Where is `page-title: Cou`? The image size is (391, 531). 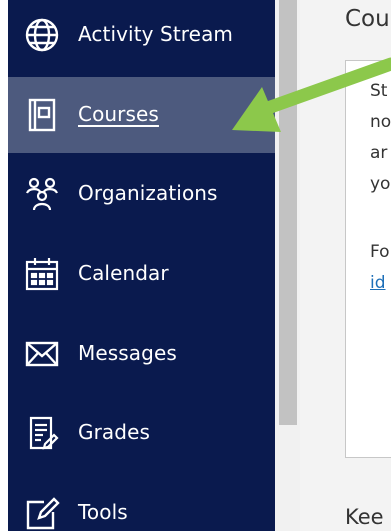 page-title: Cou is located at coordinates (367, 19).